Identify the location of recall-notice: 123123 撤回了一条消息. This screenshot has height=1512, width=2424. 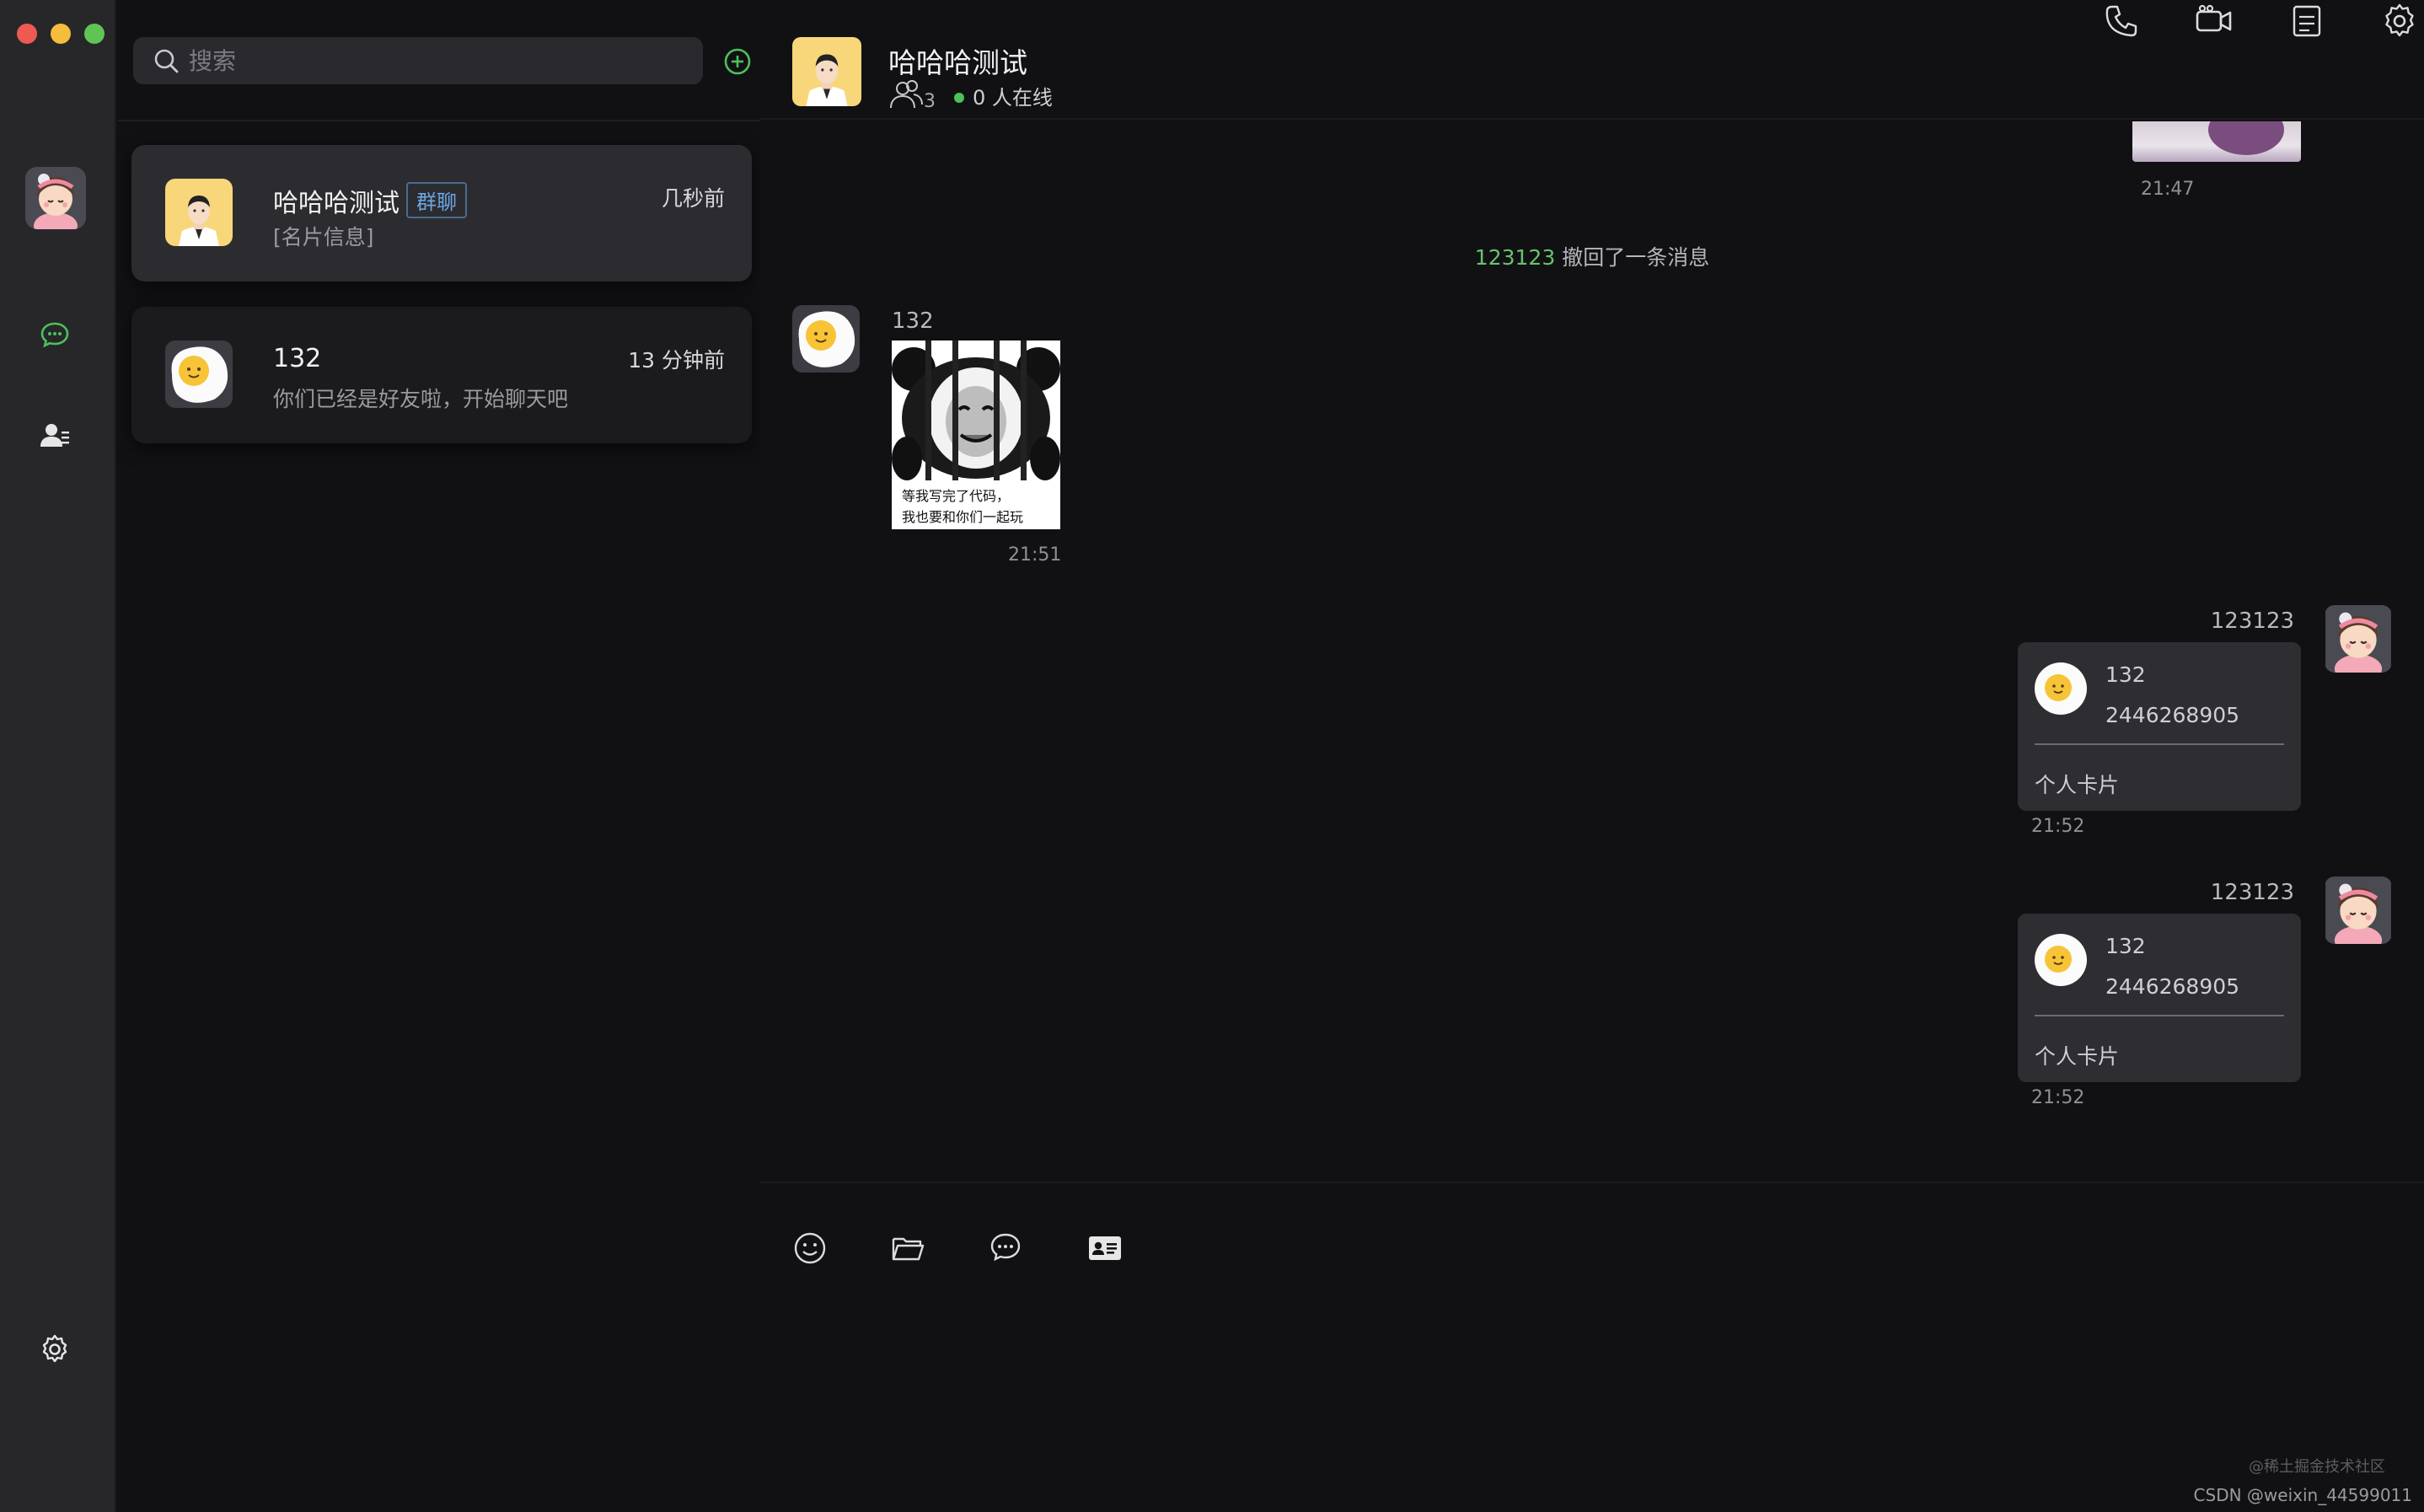
(1592, 256).